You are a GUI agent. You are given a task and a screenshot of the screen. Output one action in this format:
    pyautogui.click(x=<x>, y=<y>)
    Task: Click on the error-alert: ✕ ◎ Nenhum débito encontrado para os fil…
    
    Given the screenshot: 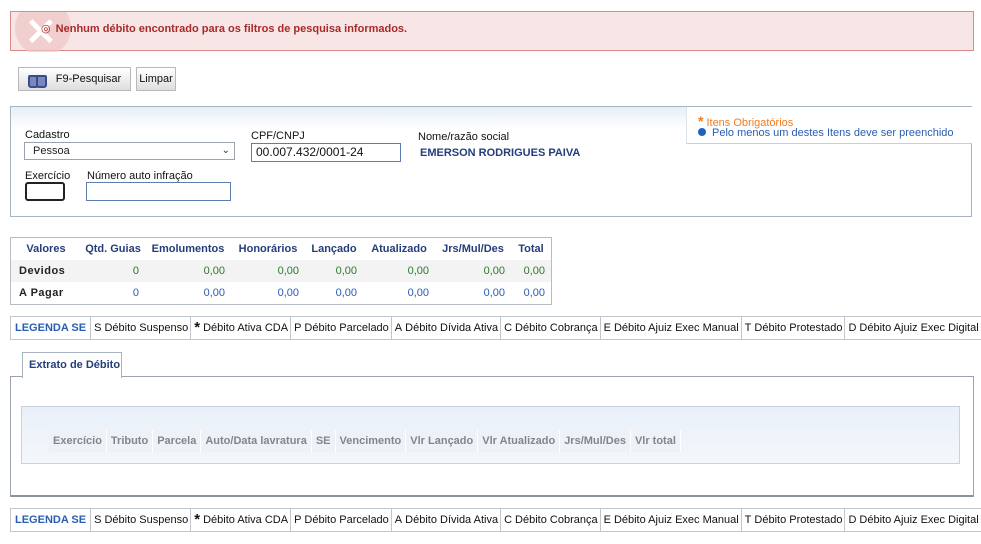 What is the action you would take?
    pyautogui.click(x=492, y=31)
    